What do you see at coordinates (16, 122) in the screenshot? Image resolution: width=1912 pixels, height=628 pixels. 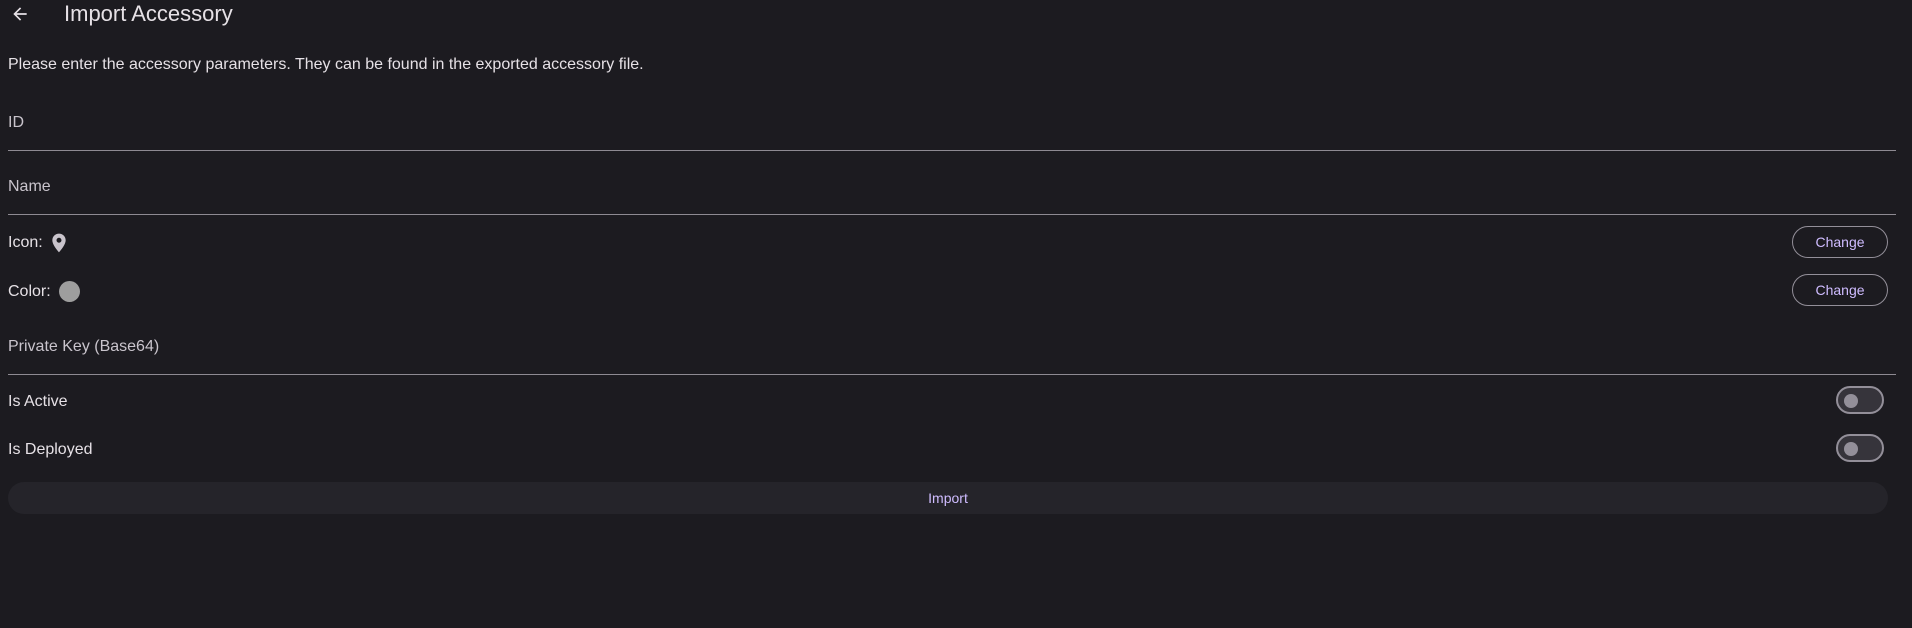 I see `id-field-label: ID` at bounding box center [16, 122].